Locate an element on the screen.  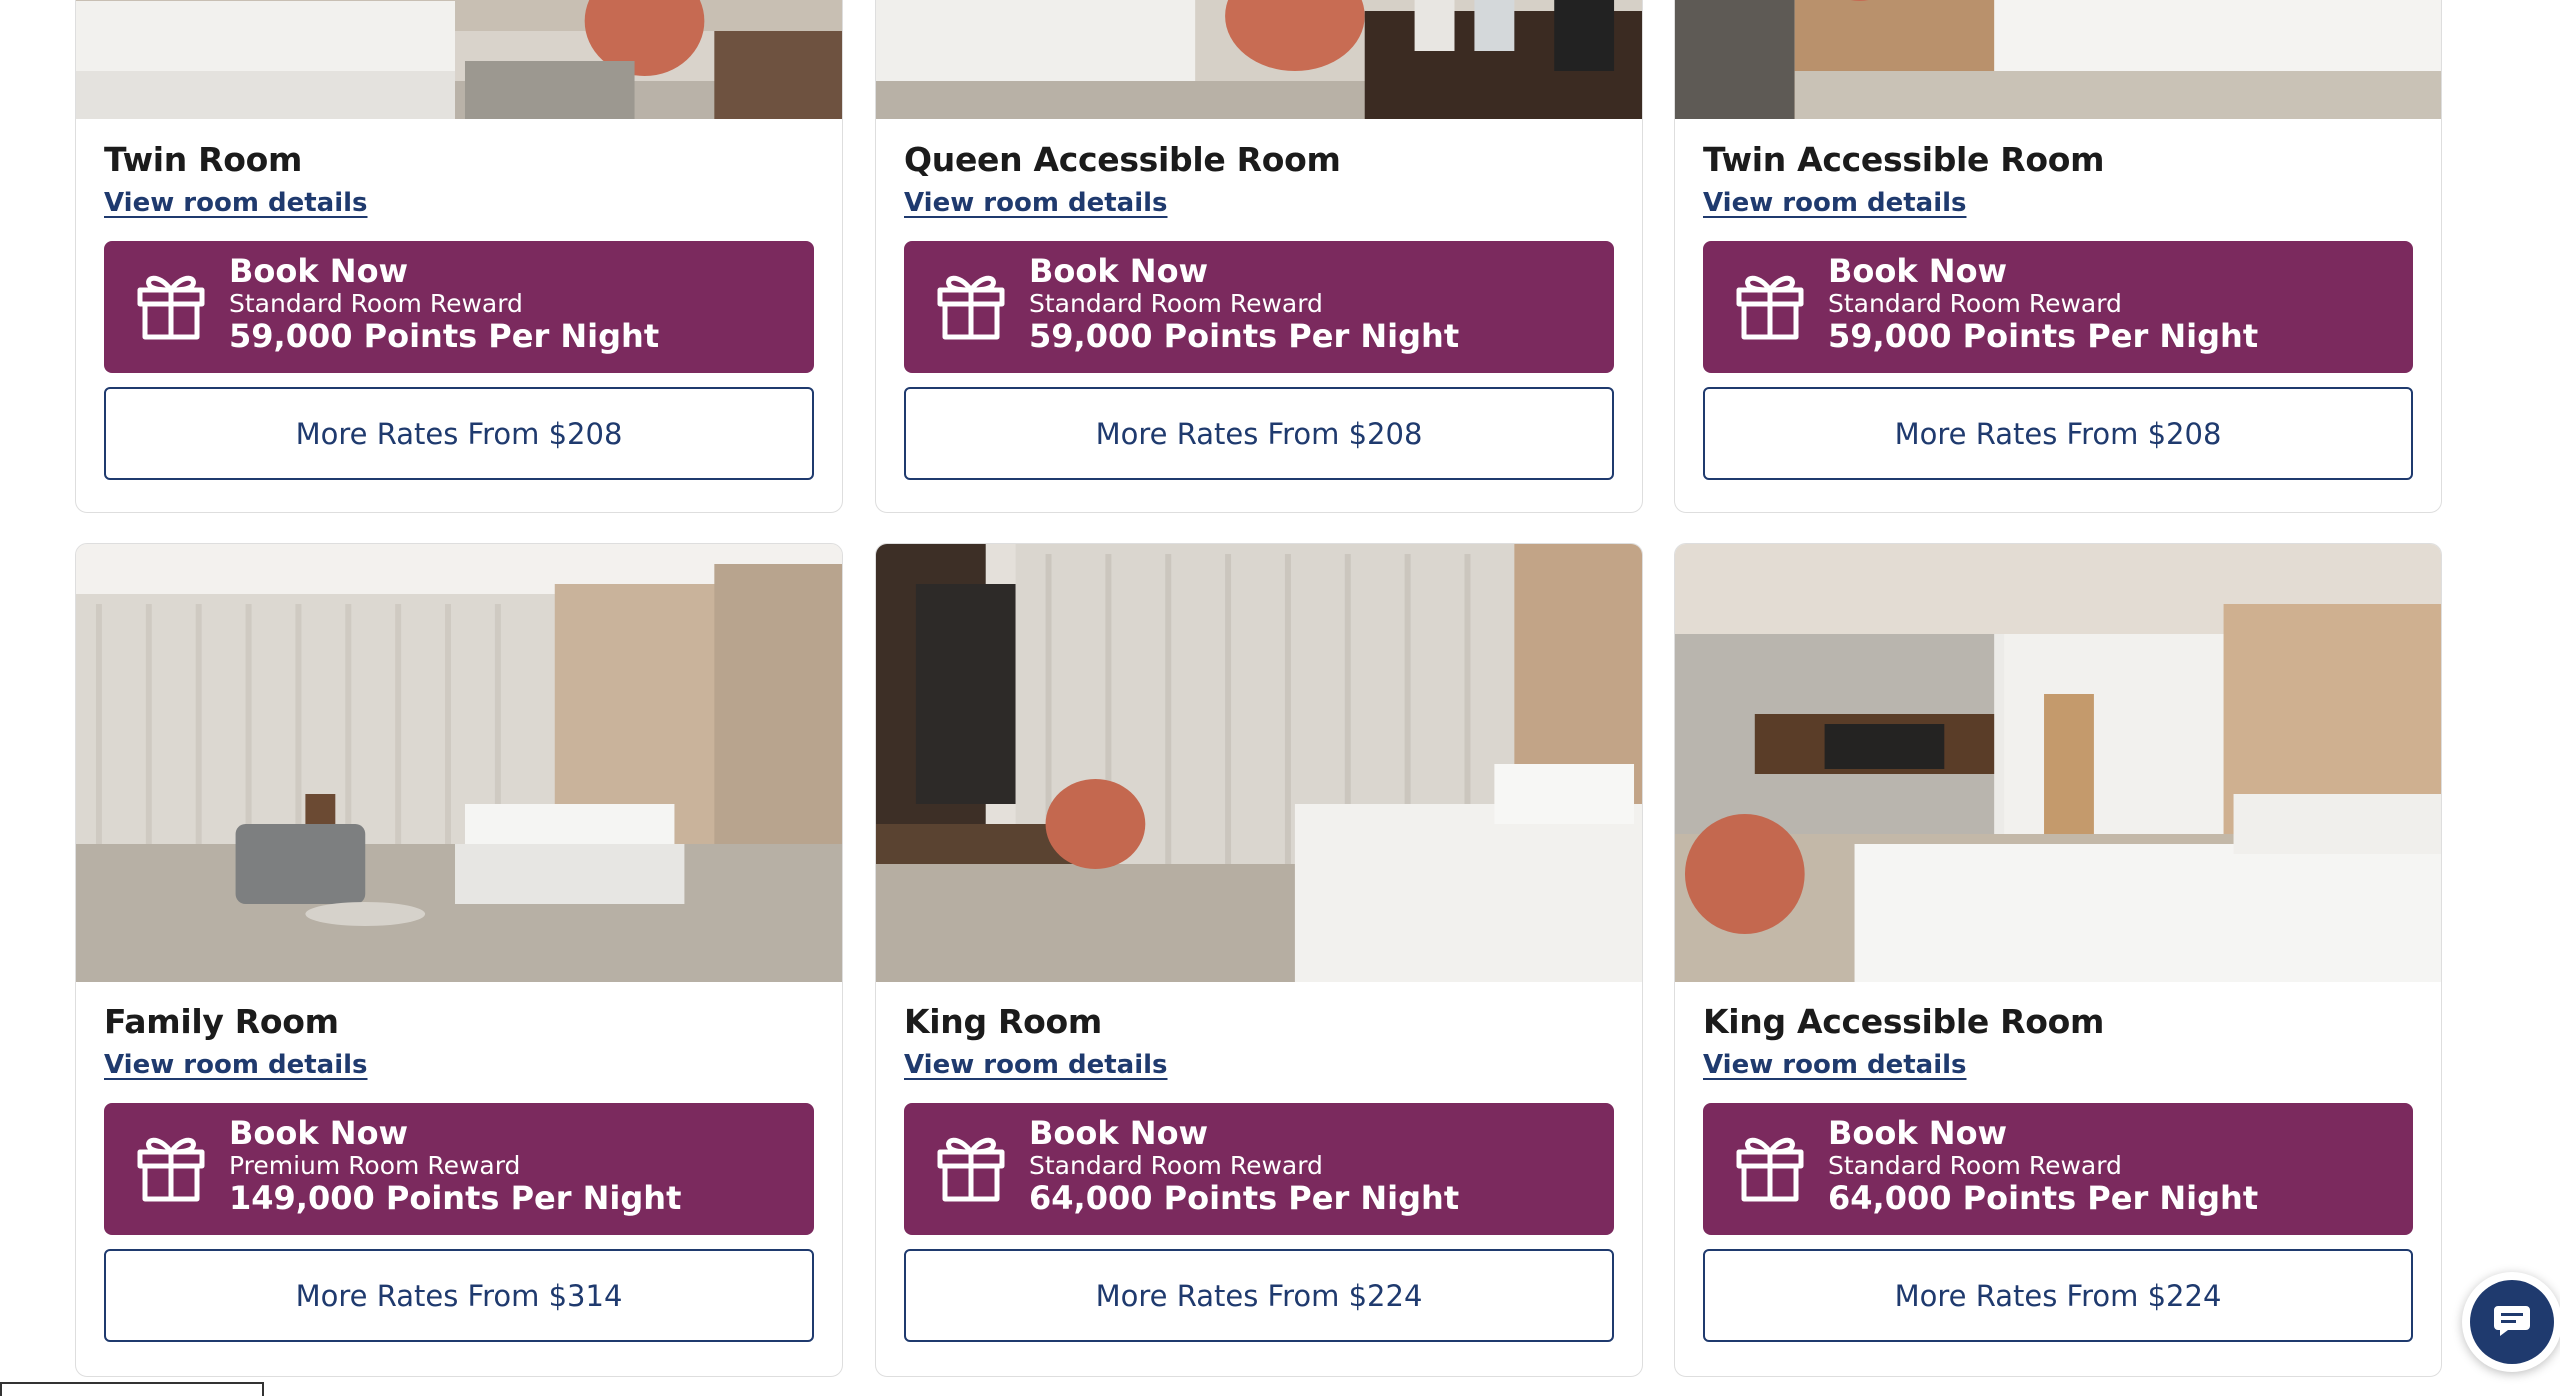
room-name: Twin Room is located at coordinates (203, 159).